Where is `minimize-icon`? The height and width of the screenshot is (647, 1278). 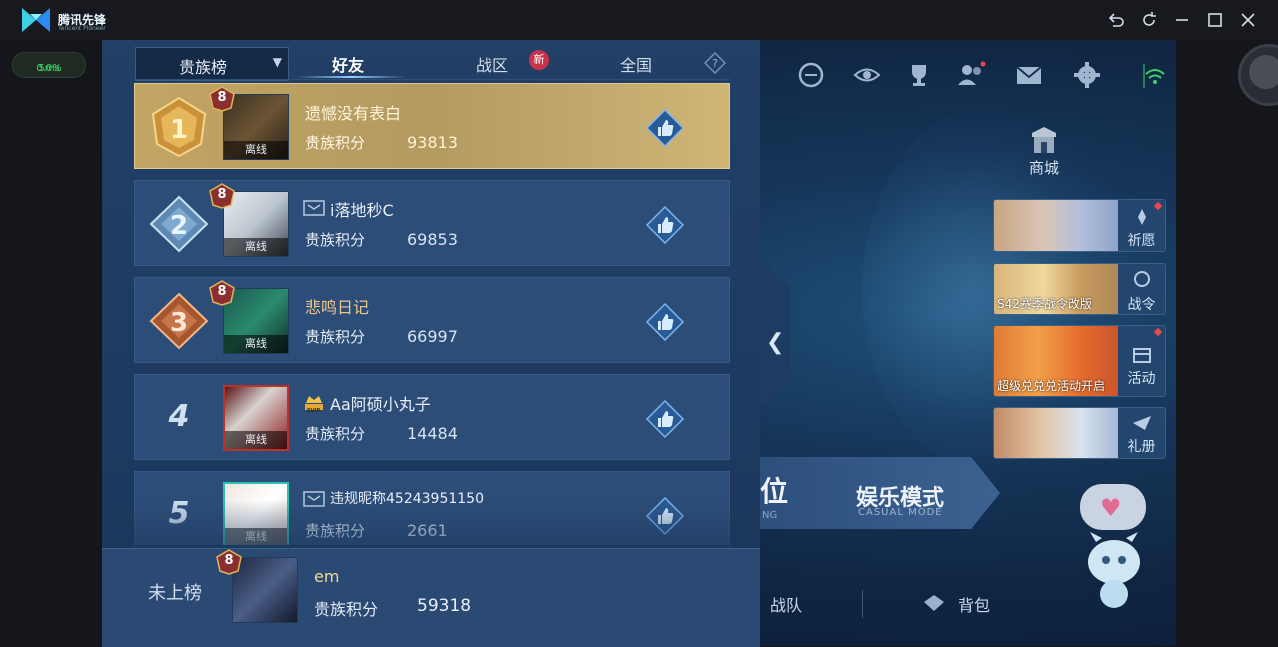
minimize-icon is located at coordinates (1182, 20).